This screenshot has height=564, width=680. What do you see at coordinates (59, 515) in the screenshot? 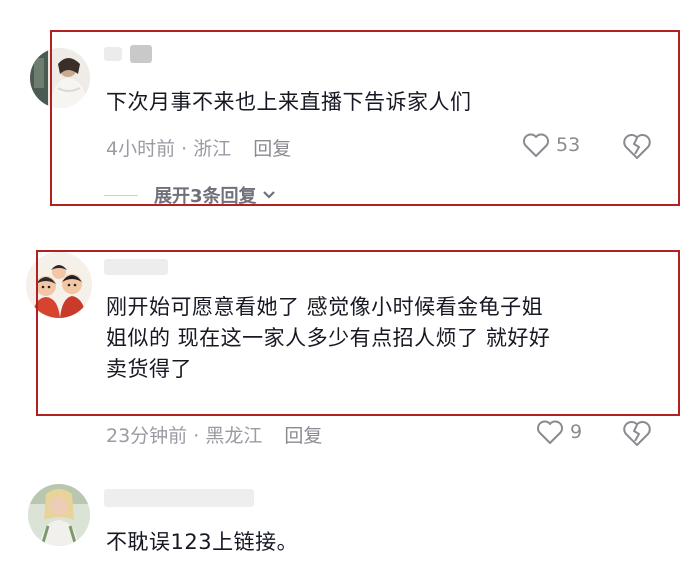
I see `user-avatar` at bounding box center [59, 515].